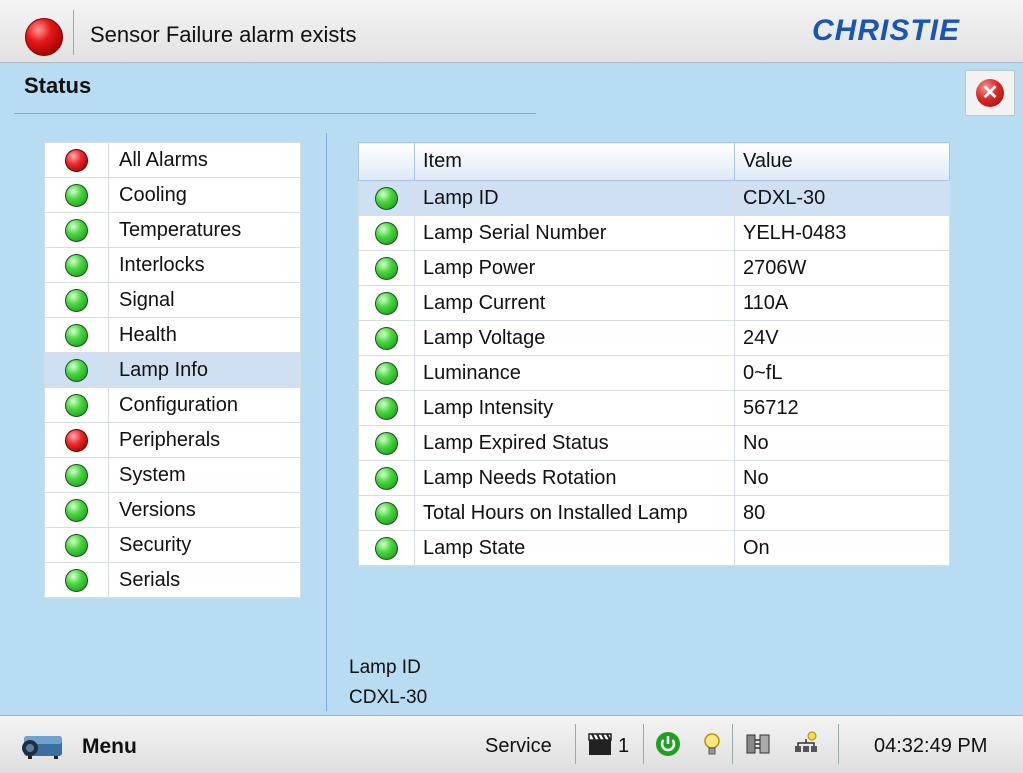 The image size is (1023, 773). Describe the element at coordinates (172, 580) in the screenshot. I see `category-item: Serials` at that location.